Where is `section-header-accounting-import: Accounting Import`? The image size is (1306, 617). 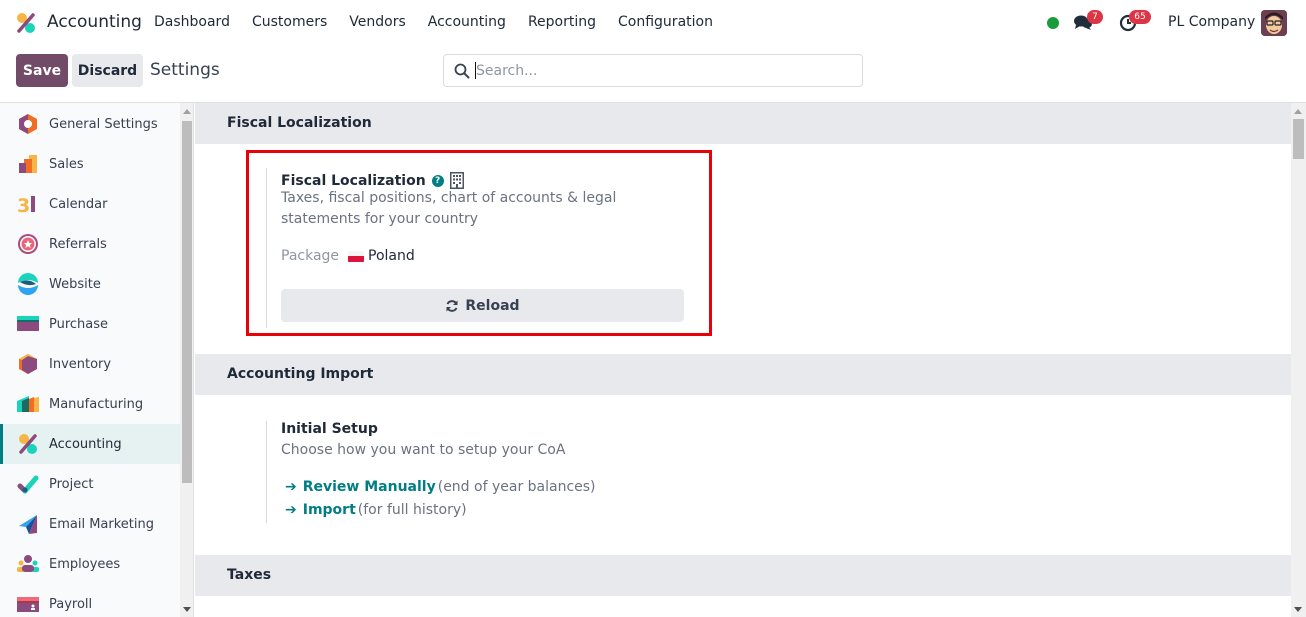 section-header-accounting-import: Accounting Import is located at coordinates (743, 374).